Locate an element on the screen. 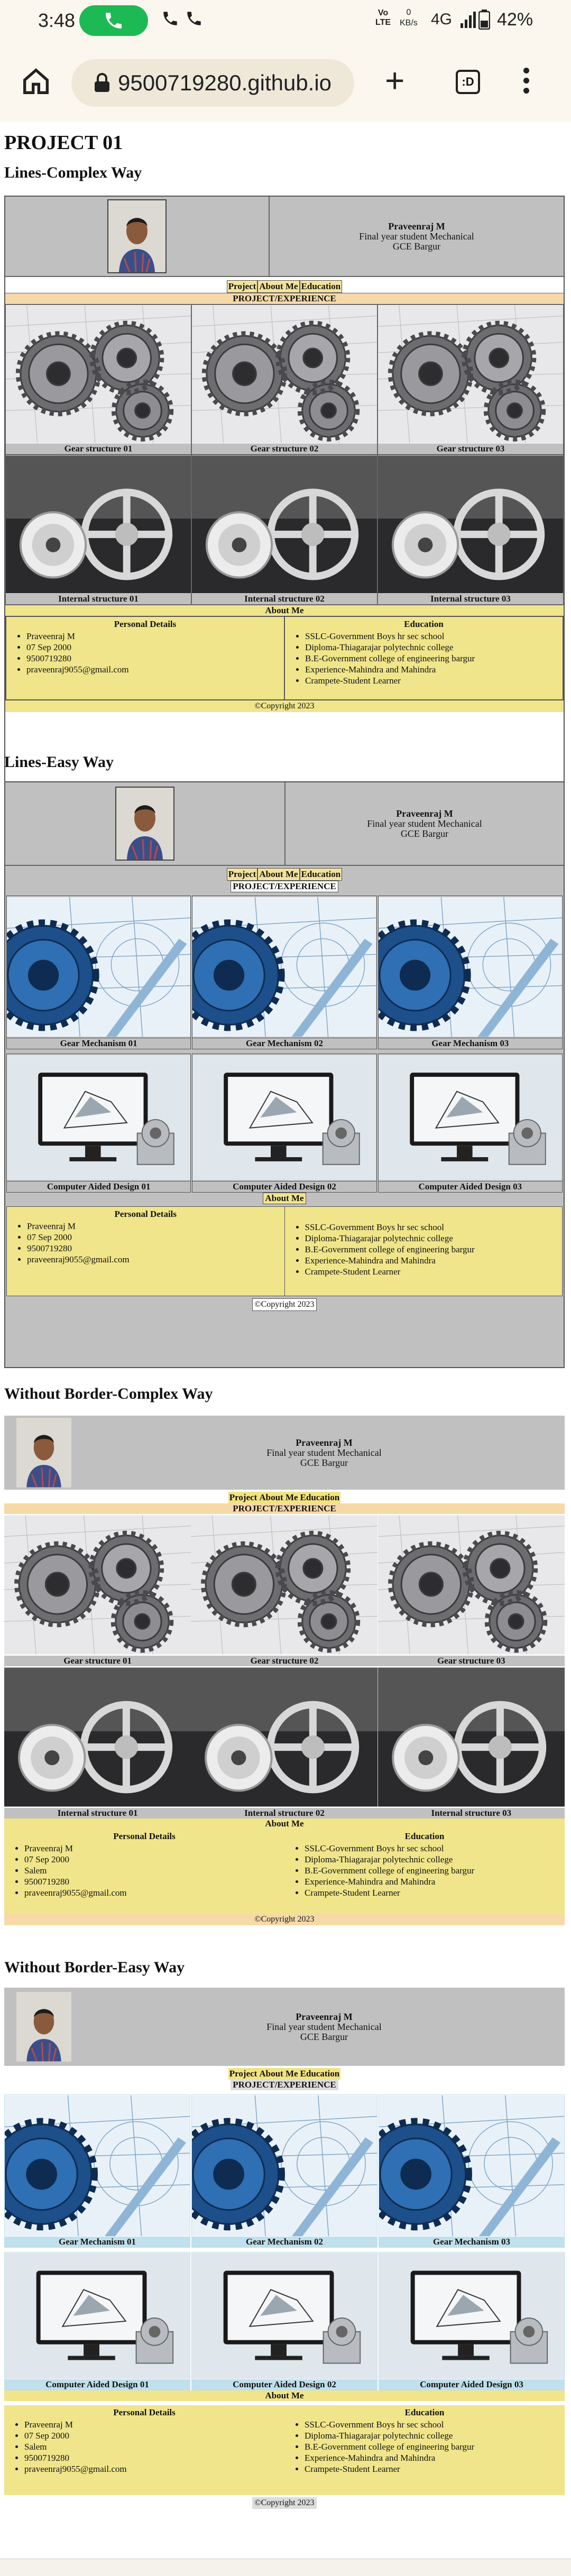 This screenshot has height=2576, width=571. tile-caption: Gear structure 03 is located at coordinates (470, 449).